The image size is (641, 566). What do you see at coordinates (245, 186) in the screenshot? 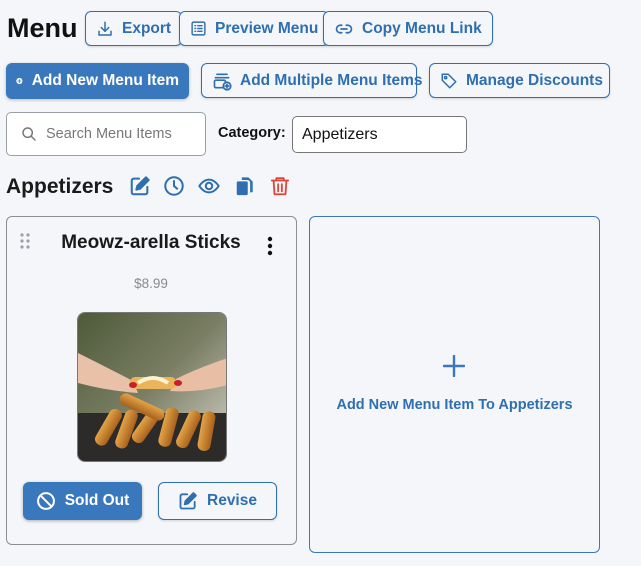
I see `copy-icon` at bounding box center [245, 186].